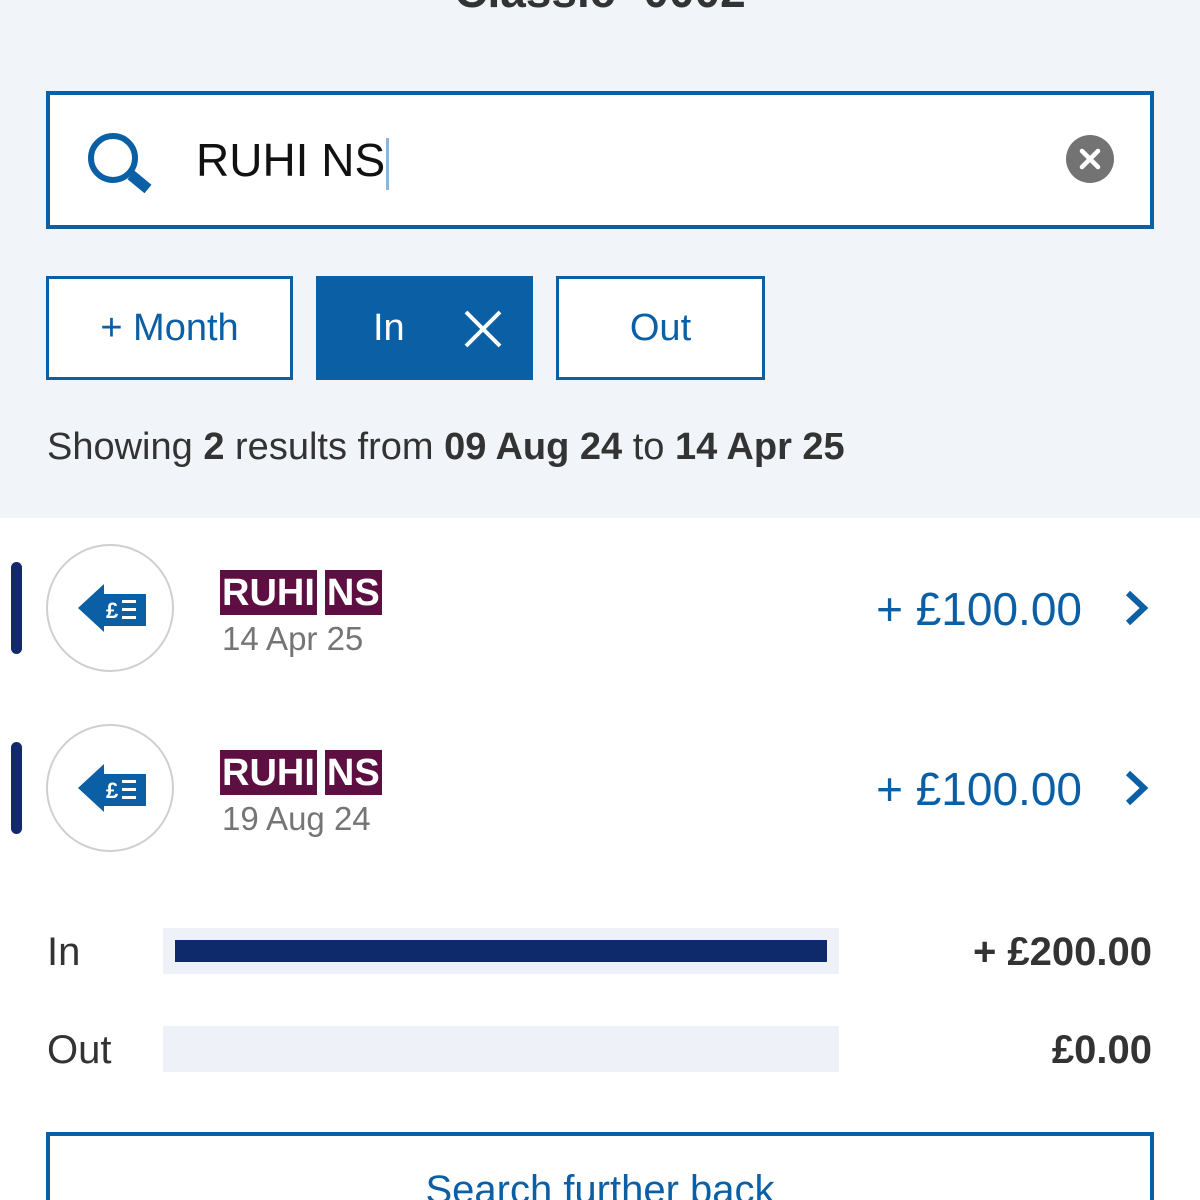  I want to click on month-filter-button: + Month, so click(169, 328).